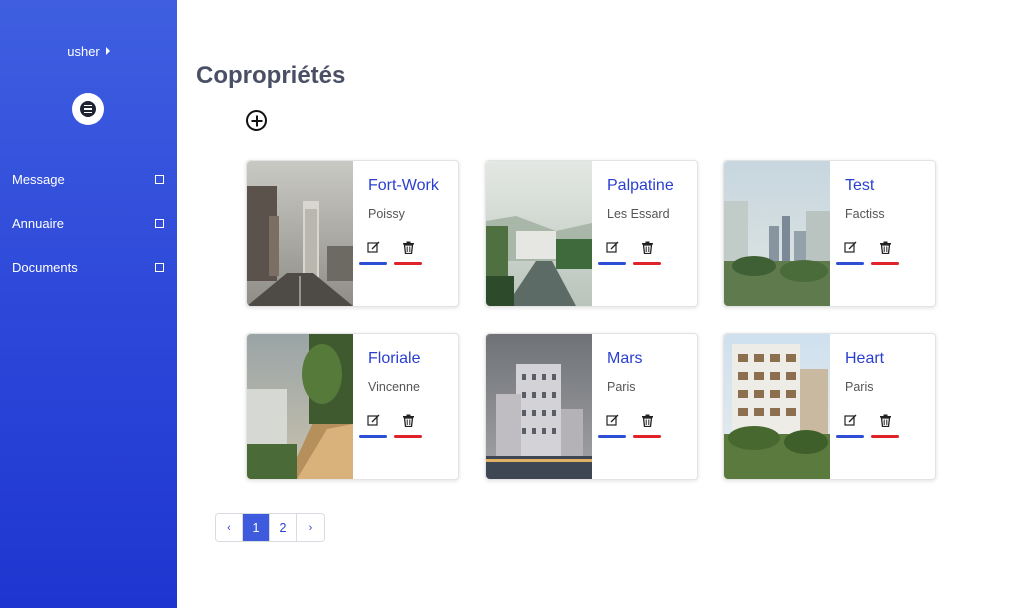 This screenshot has width=1024, height=608. I want to click on property-city: Factiss, so click(865, 214).